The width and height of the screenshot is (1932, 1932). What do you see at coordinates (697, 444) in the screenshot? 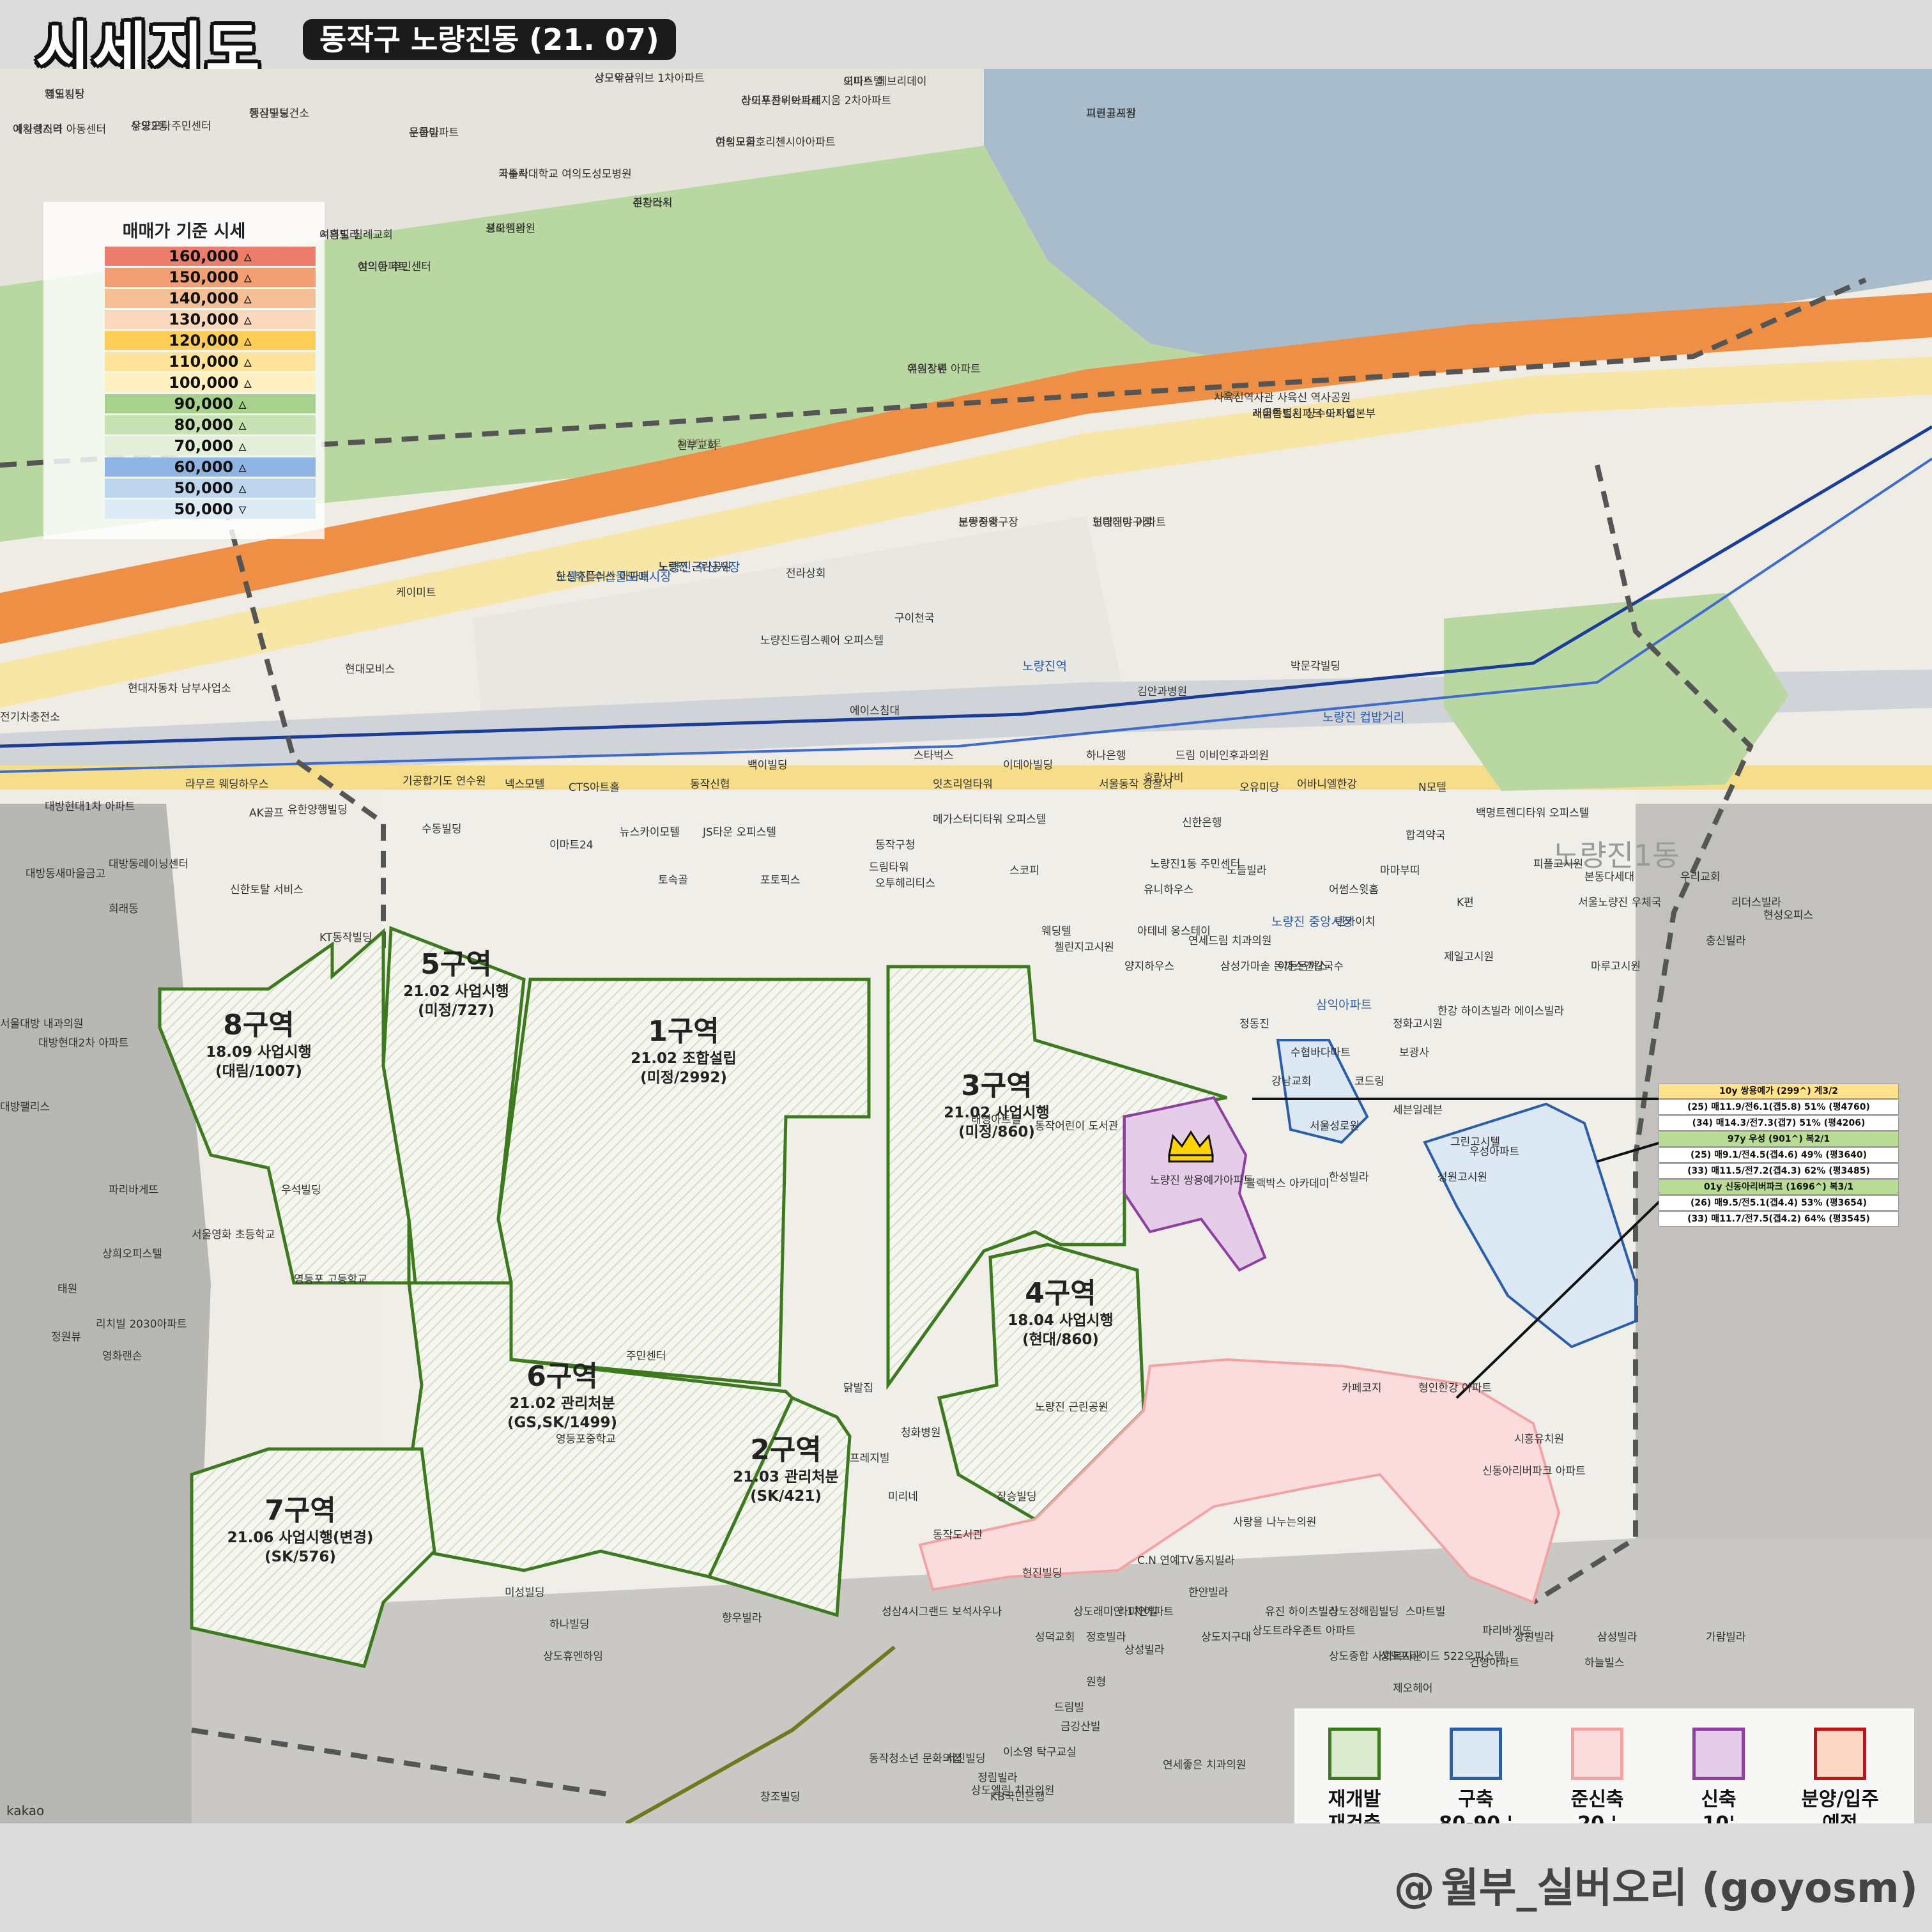
I see `map-place-label: 천부교회` at bounding box center [697, 444].